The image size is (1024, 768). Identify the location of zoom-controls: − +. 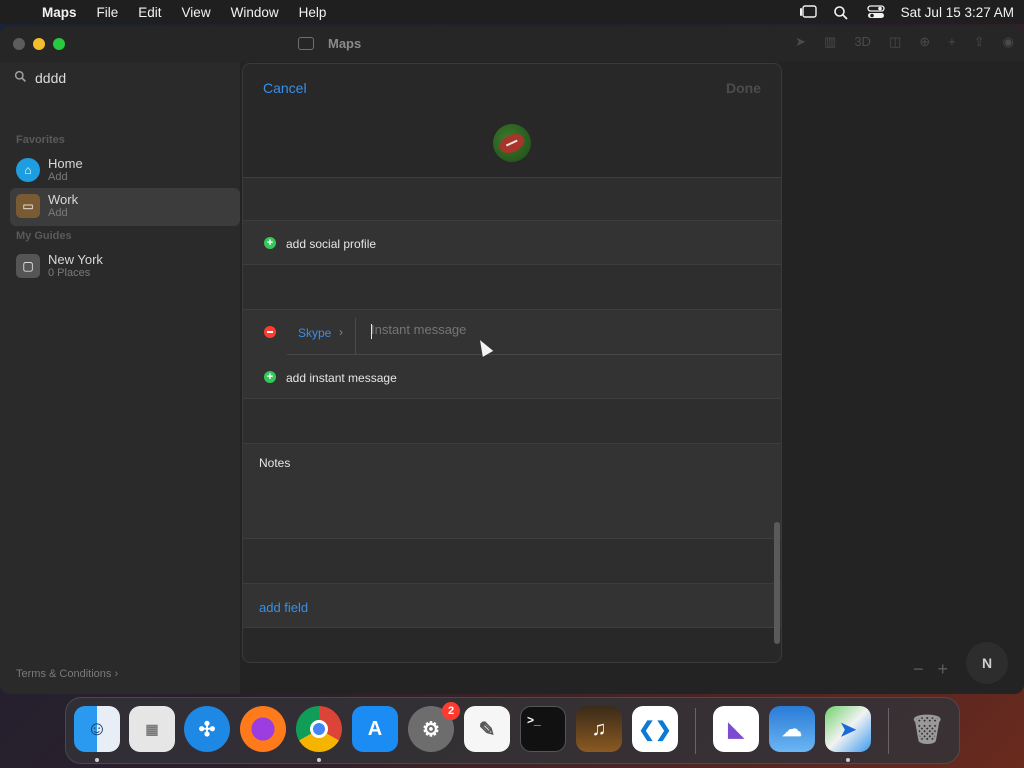
(930, 669).